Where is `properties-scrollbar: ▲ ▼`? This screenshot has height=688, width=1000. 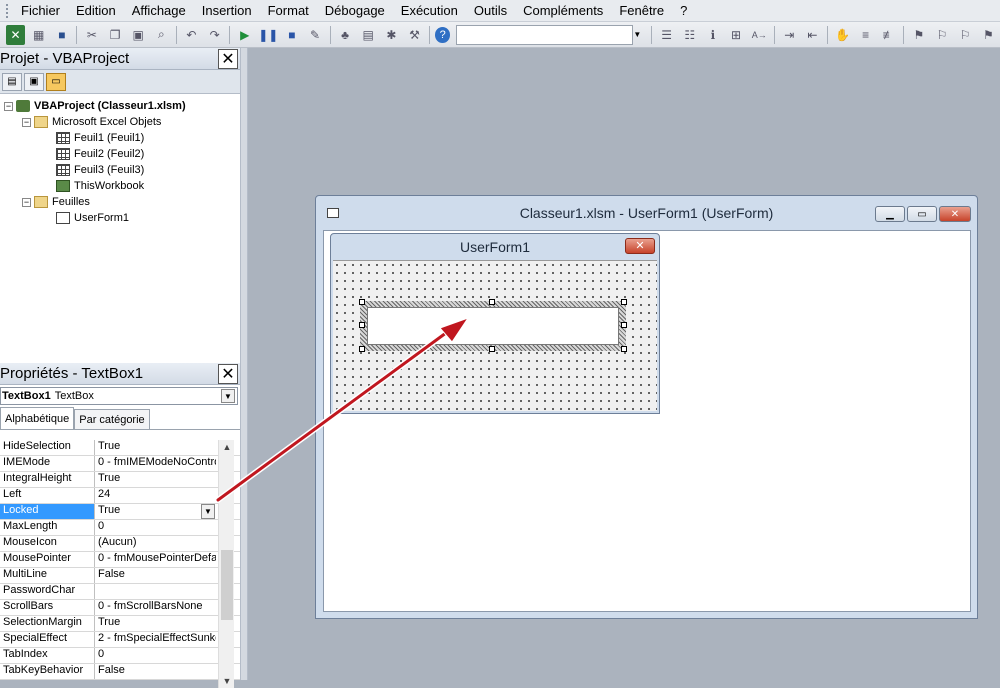
properties-scrollbar: ▲ ▼ is located at coordinates (226, 564).